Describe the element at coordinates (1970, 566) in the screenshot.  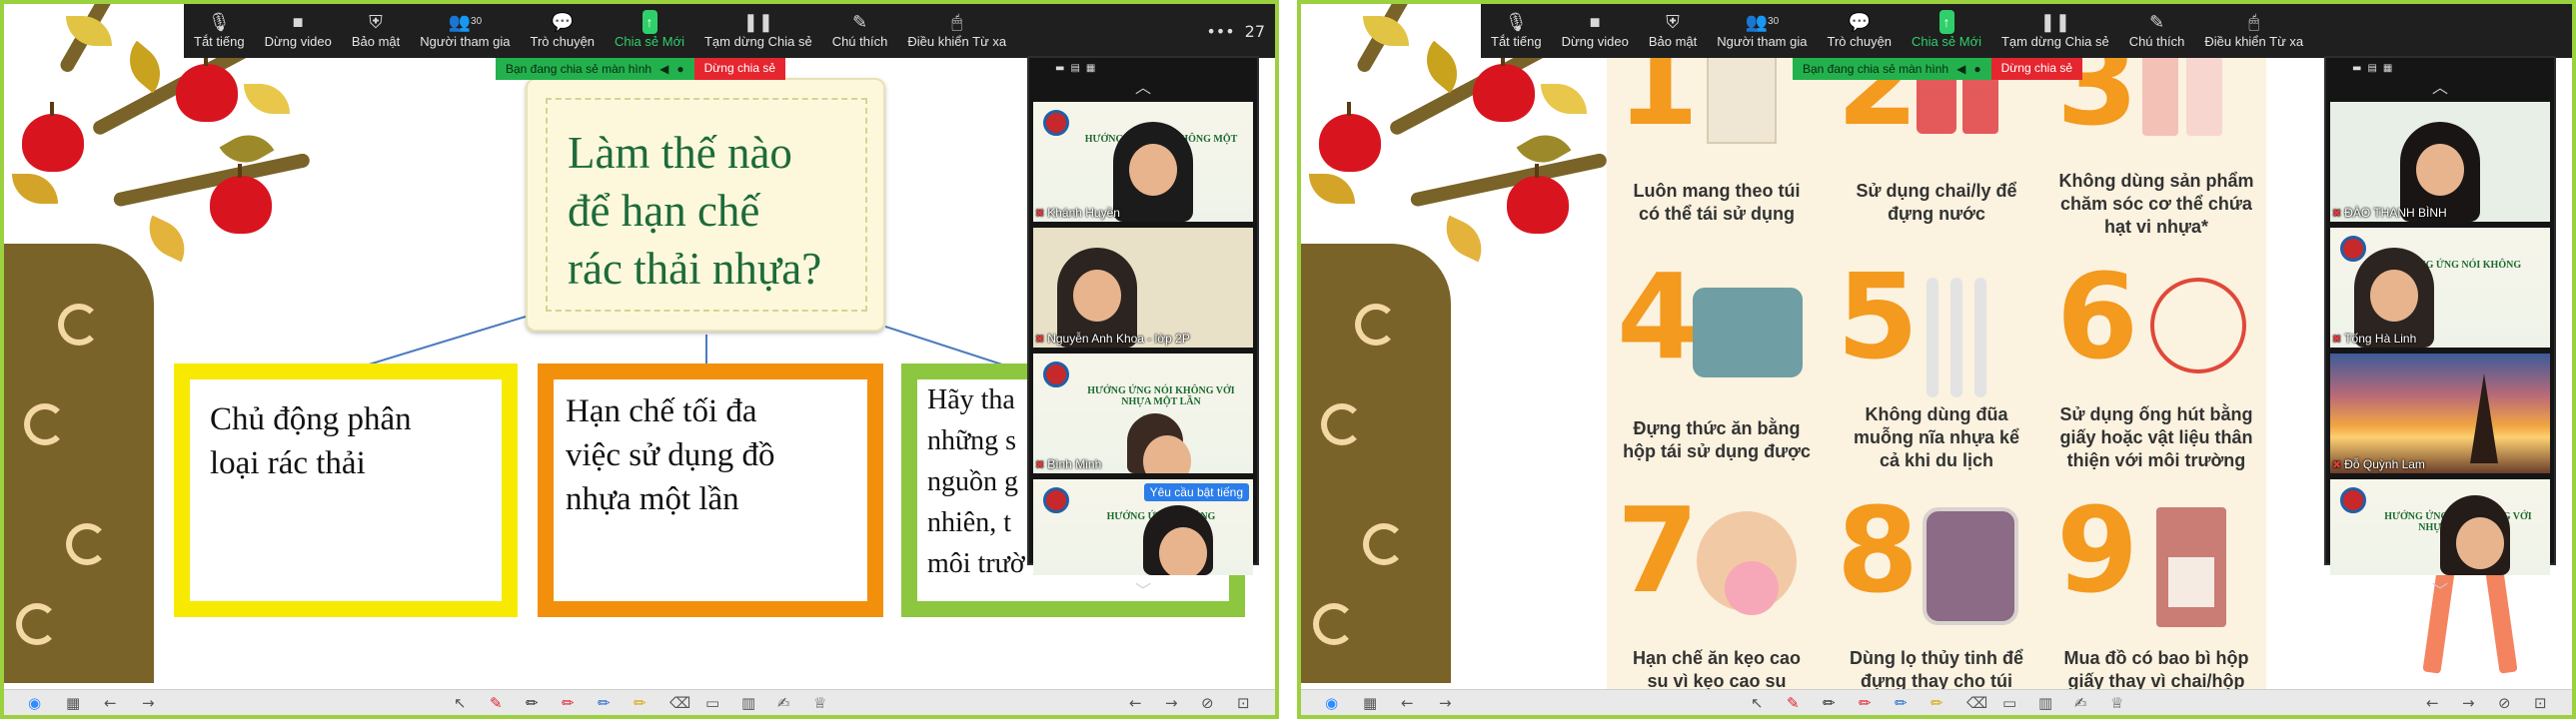
I see `glass-jar-illustration` at that location.